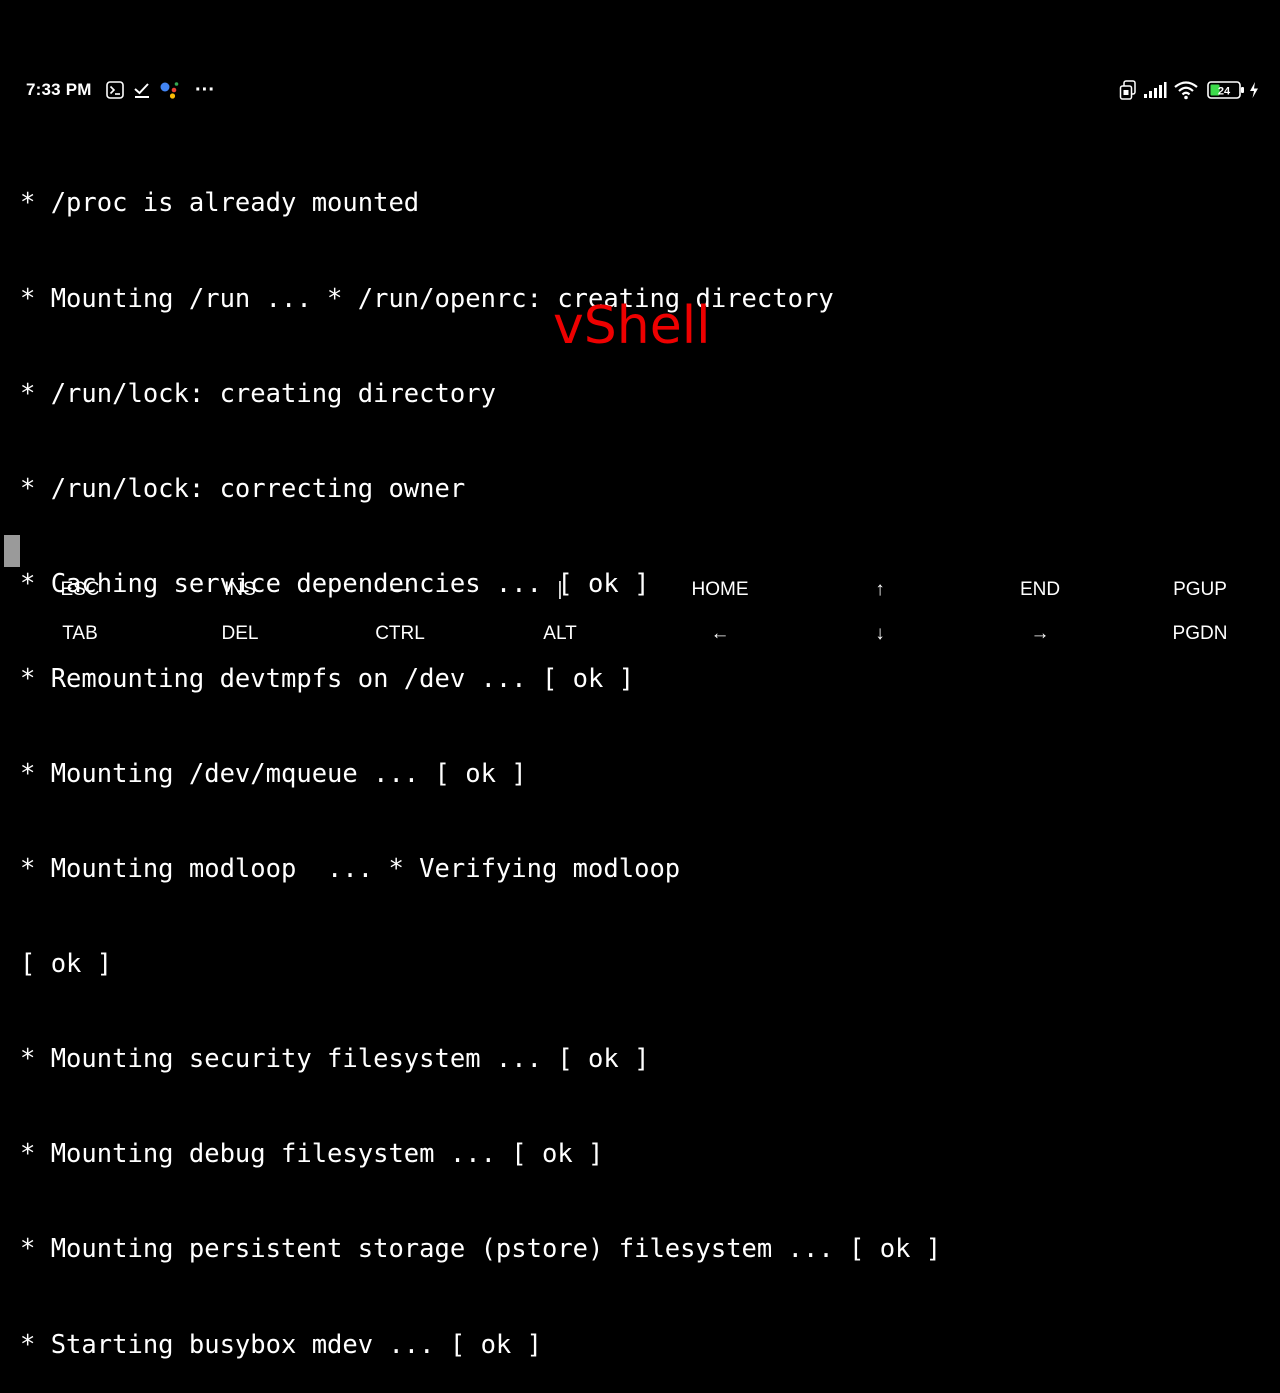  What do you see at coordinates (1040, 634) in the screenshot?
I see `key-right-arrow: →` at bounding box center [1040, 634].